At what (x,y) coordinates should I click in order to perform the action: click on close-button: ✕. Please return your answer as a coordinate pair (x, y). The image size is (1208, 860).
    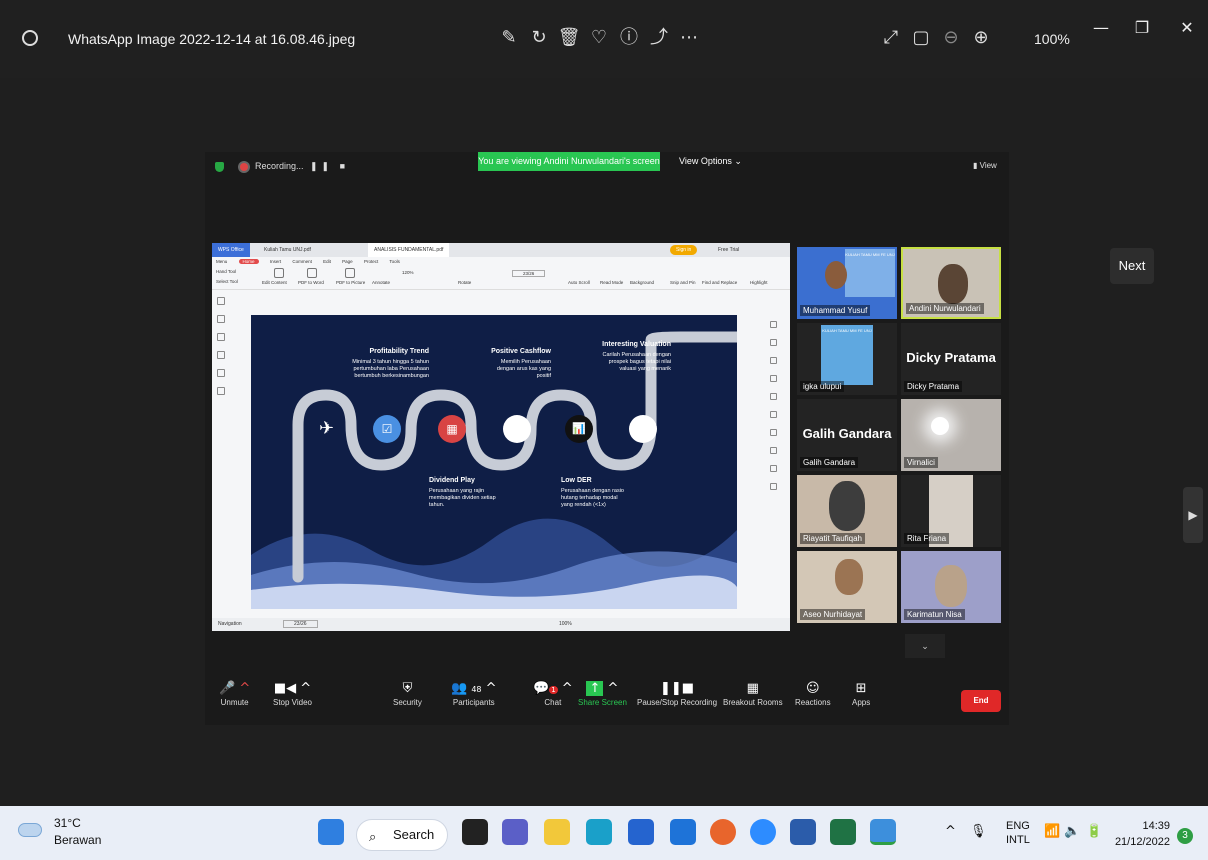
    Looking at the image, I should click on (1187, 30).